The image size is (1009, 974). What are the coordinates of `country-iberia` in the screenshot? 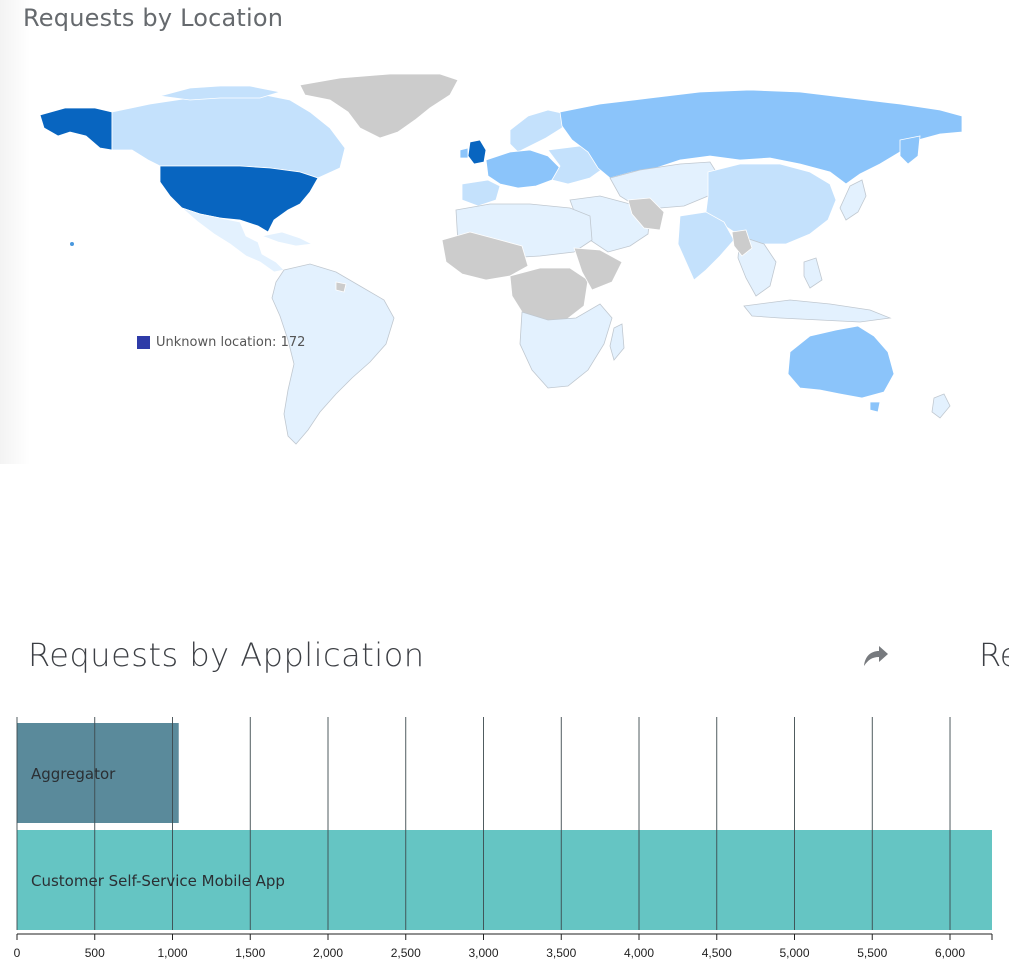 It's located at (481, 193).